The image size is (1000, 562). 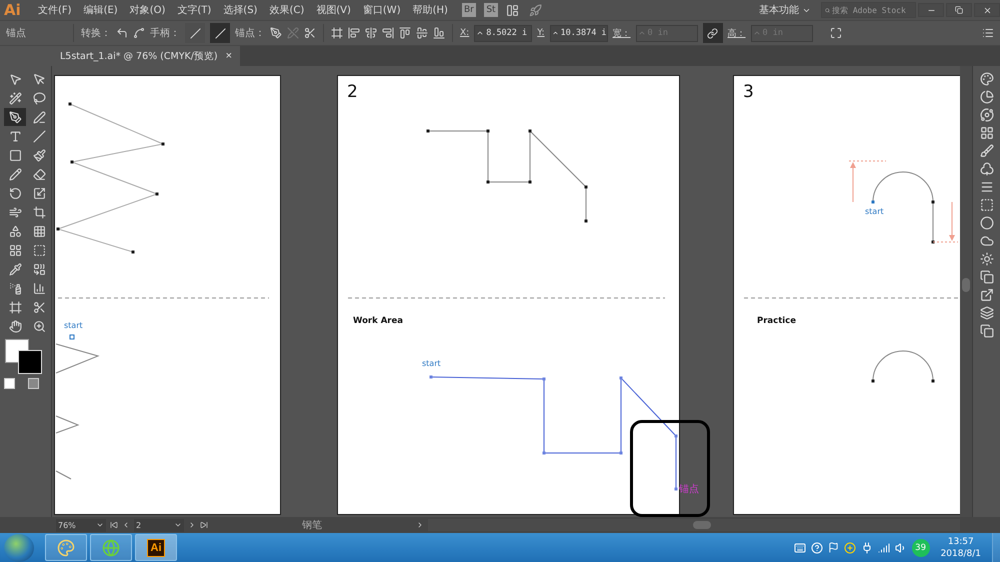 I want to click on menu-item: 效果(C), so click(x=286, y=10).